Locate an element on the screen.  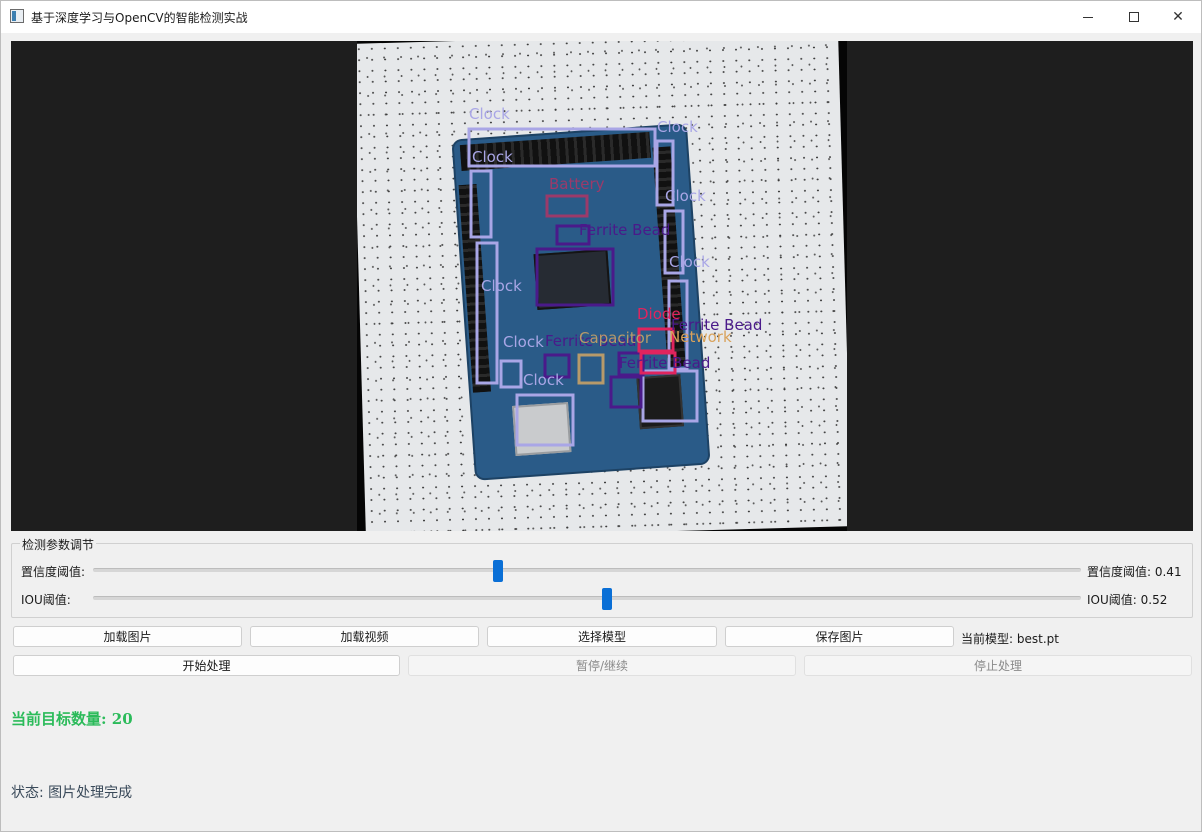
confidence-slider-handle is located at coordinates (498, 571).